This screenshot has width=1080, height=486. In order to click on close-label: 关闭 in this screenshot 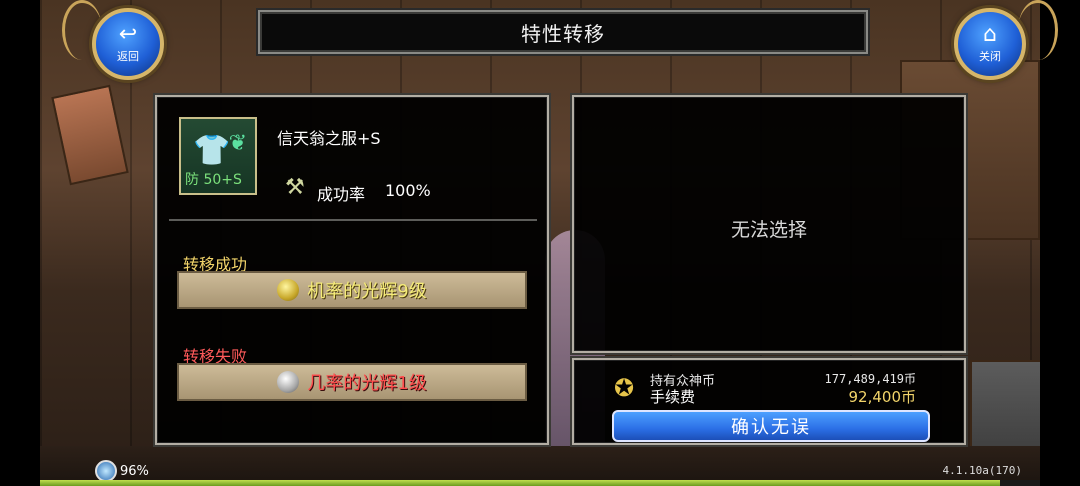, I will do `click(990, 56)`.